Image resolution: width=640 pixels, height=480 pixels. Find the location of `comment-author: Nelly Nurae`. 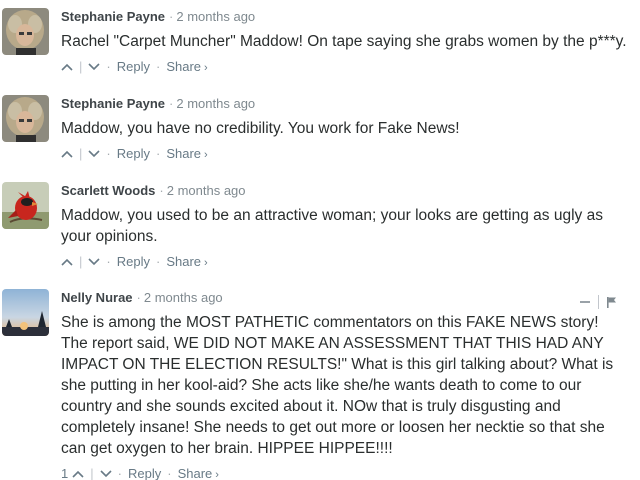

comment-author: Nelly Nurae is located at coordinates (97, 297).